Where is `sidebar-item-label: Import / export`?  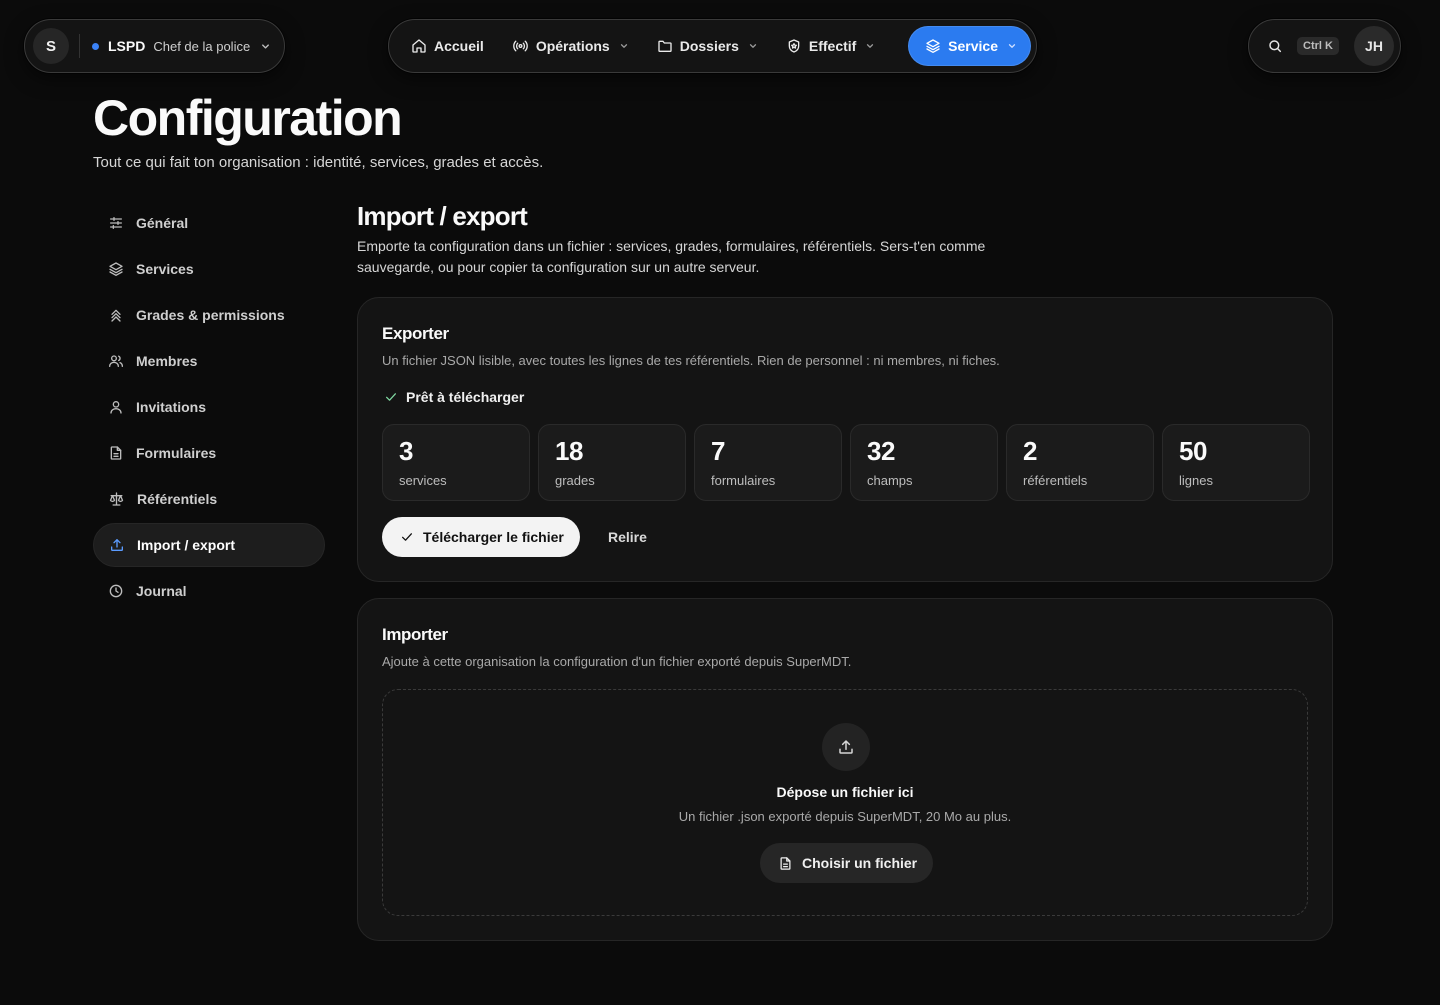
sidebar-item-label: Import / export is located at coordinates (186, 545).